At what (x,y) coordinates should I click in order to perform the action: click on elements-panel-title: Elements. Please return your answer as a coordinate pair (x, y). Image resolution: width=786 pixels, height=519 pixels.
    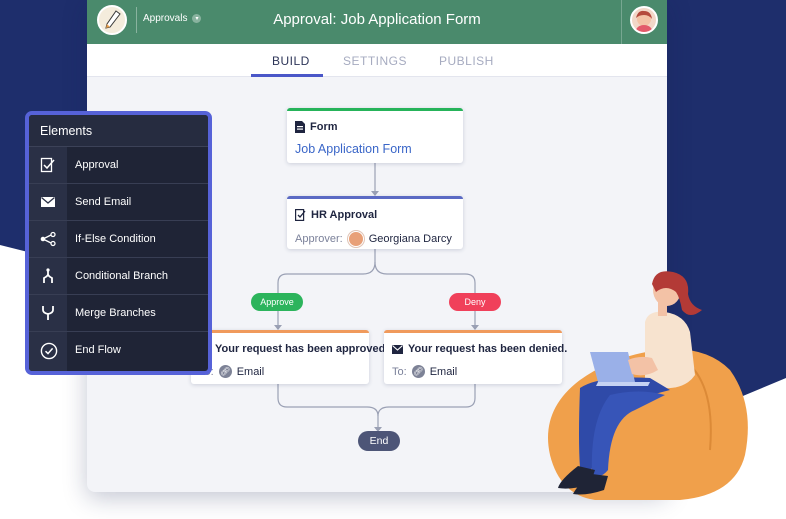
    Looking at the image, I should click on (118, 131).